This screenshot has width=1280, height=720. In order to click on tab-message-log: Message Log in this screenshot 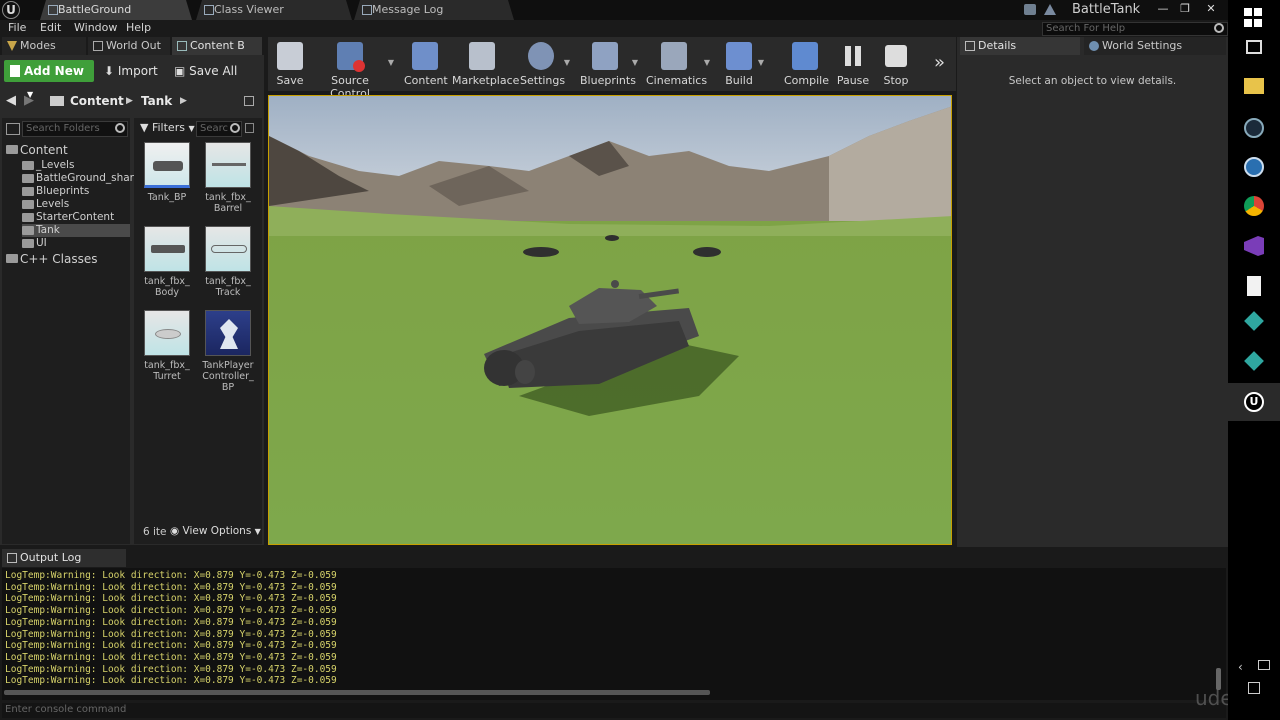, I will do `click(434, 10)`.